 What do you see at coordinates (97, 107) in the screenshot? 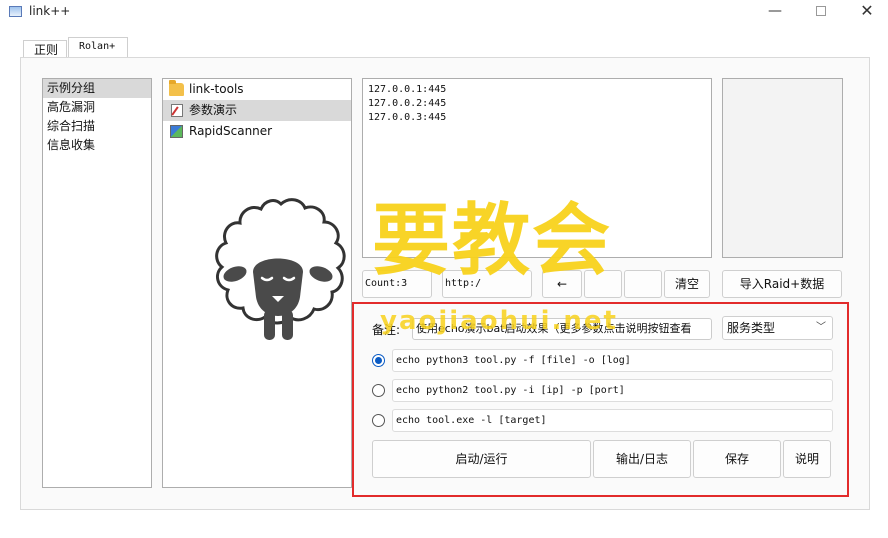
I see `group-item: 高危漏洞` at bounding box center [97, 107].